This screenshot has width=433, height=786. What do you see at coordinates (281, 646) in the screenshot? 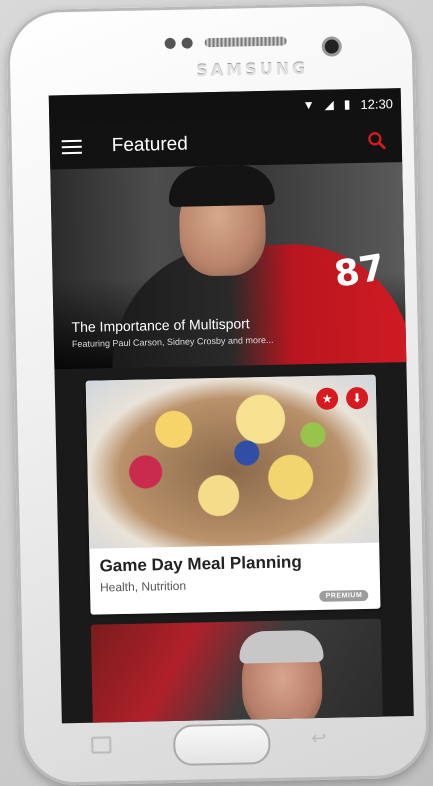
I see `card-image-hair` at bounding box center [281, 646].